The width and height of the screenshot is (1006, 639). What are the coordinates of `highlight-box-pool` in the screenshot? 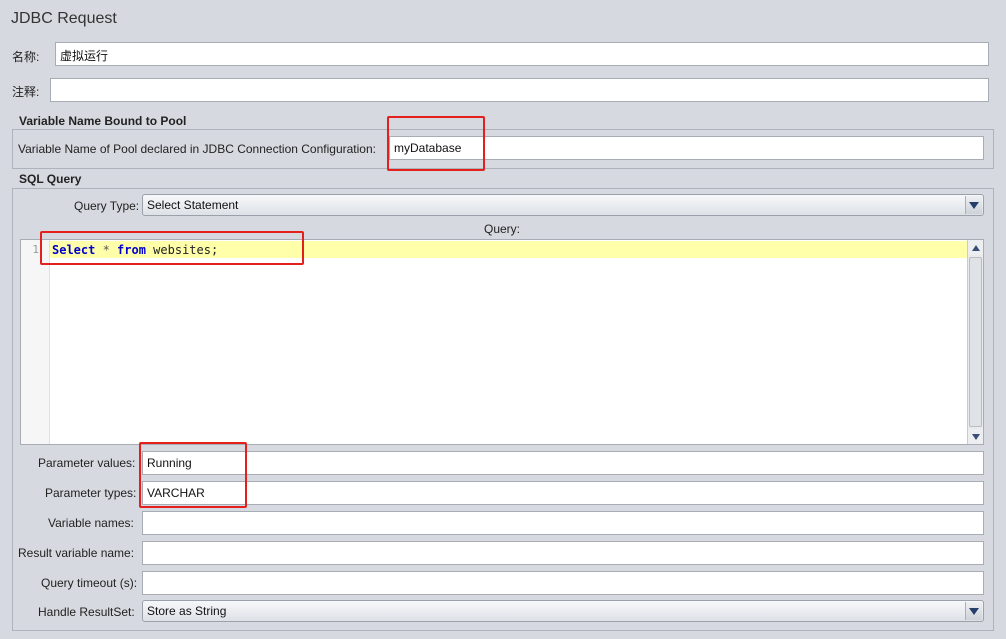 It's located at (436, 143).